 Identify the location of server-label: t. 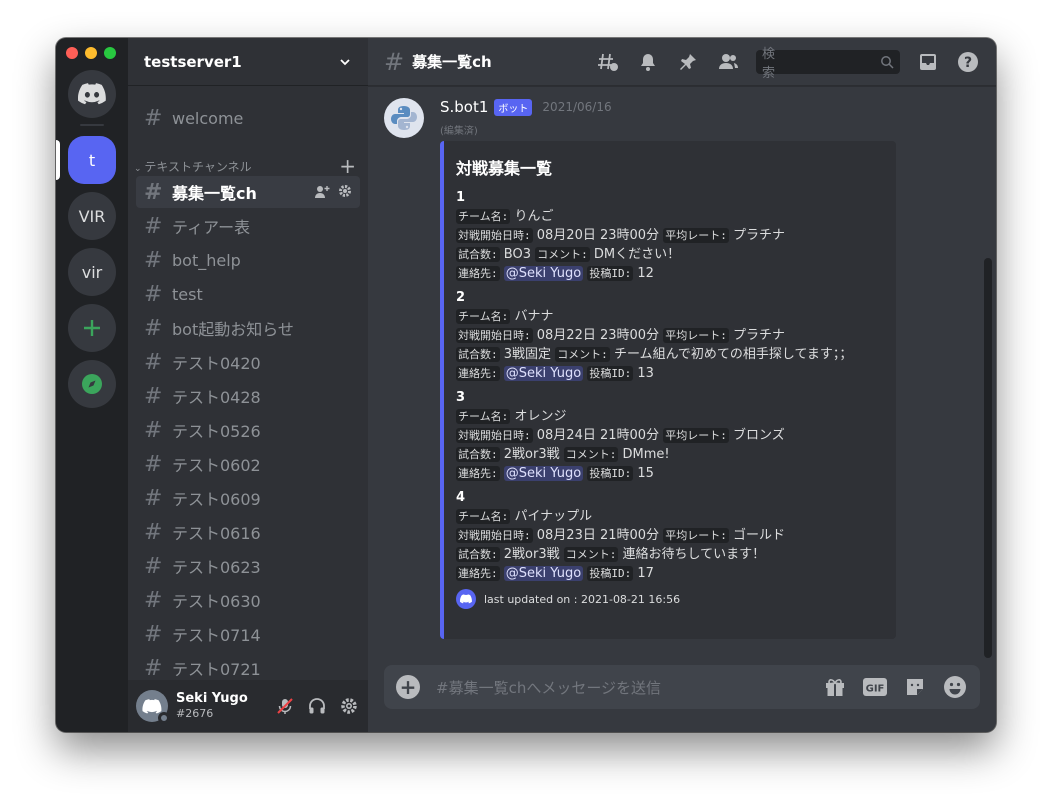
(92, 160).